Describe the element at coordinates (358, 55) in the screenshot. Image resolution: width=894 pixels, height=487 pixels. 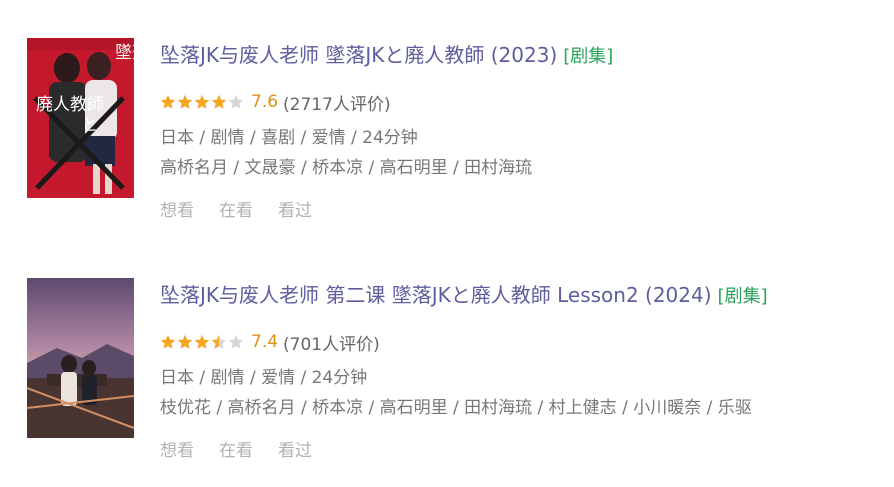
I see `title-link: 坠落JK与废人老师 墜落JKと廃人教師 (2023)` at that location.